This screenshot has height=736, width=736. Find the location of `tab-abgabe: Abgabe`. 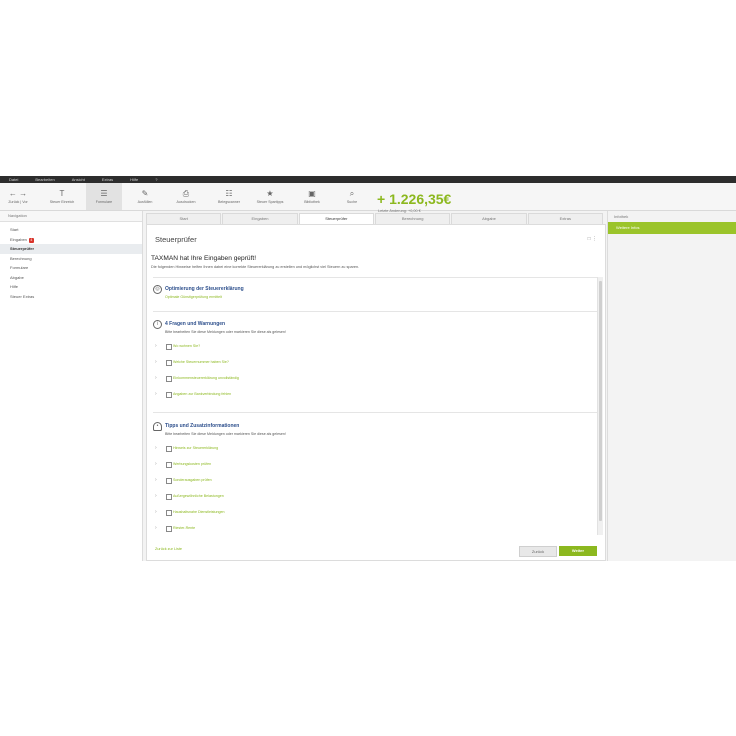

tab-abgabe: Abgabe is located at coordinates (489, 218).